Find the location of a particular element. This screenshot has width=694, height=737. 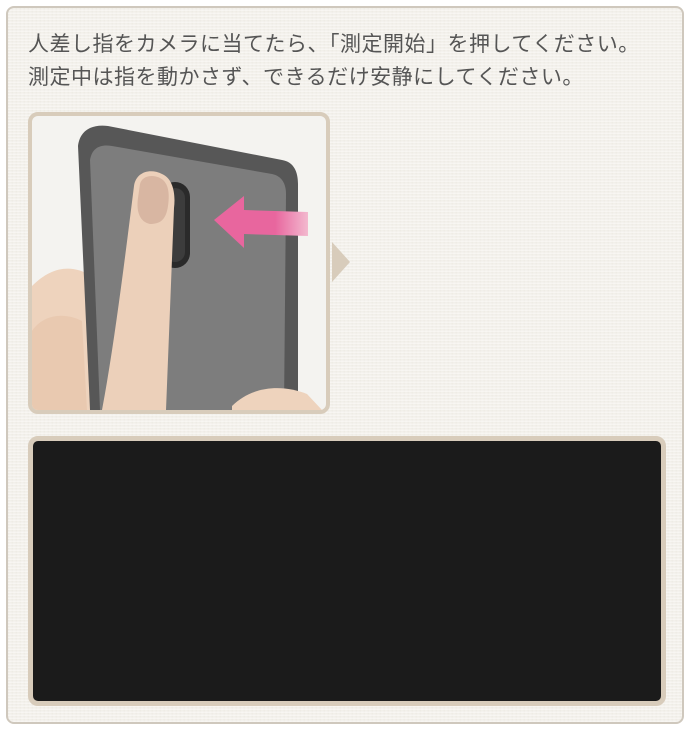

instruction-line-1: 人差し指をカメラに当てたら、「測定開始」を押してください。 is located at coordinates (334, 44).